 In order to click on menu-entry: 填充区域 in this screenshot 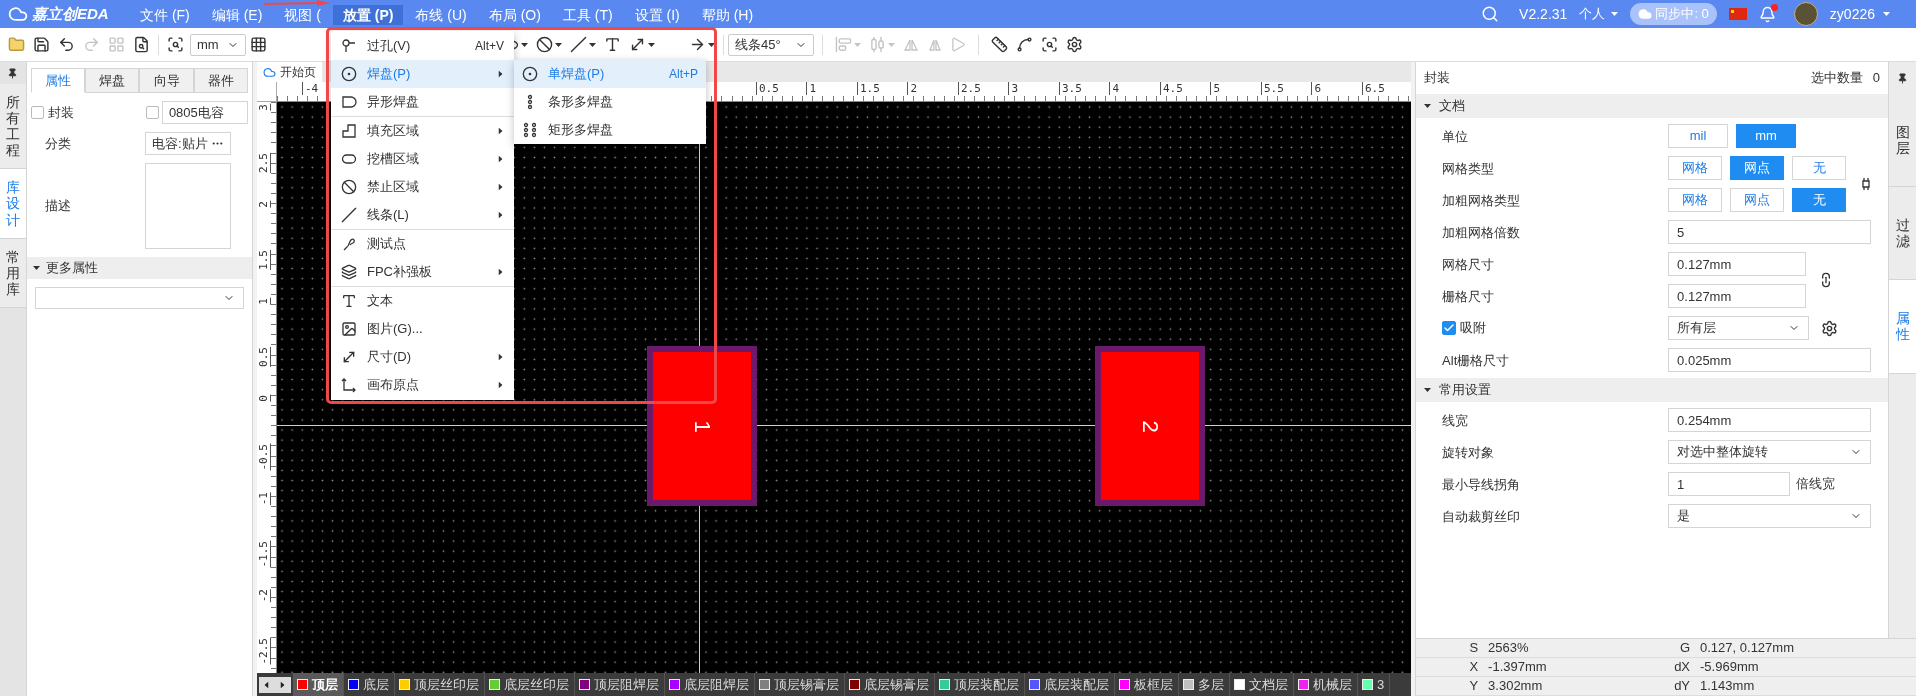, I will do `click(422, 131)`.